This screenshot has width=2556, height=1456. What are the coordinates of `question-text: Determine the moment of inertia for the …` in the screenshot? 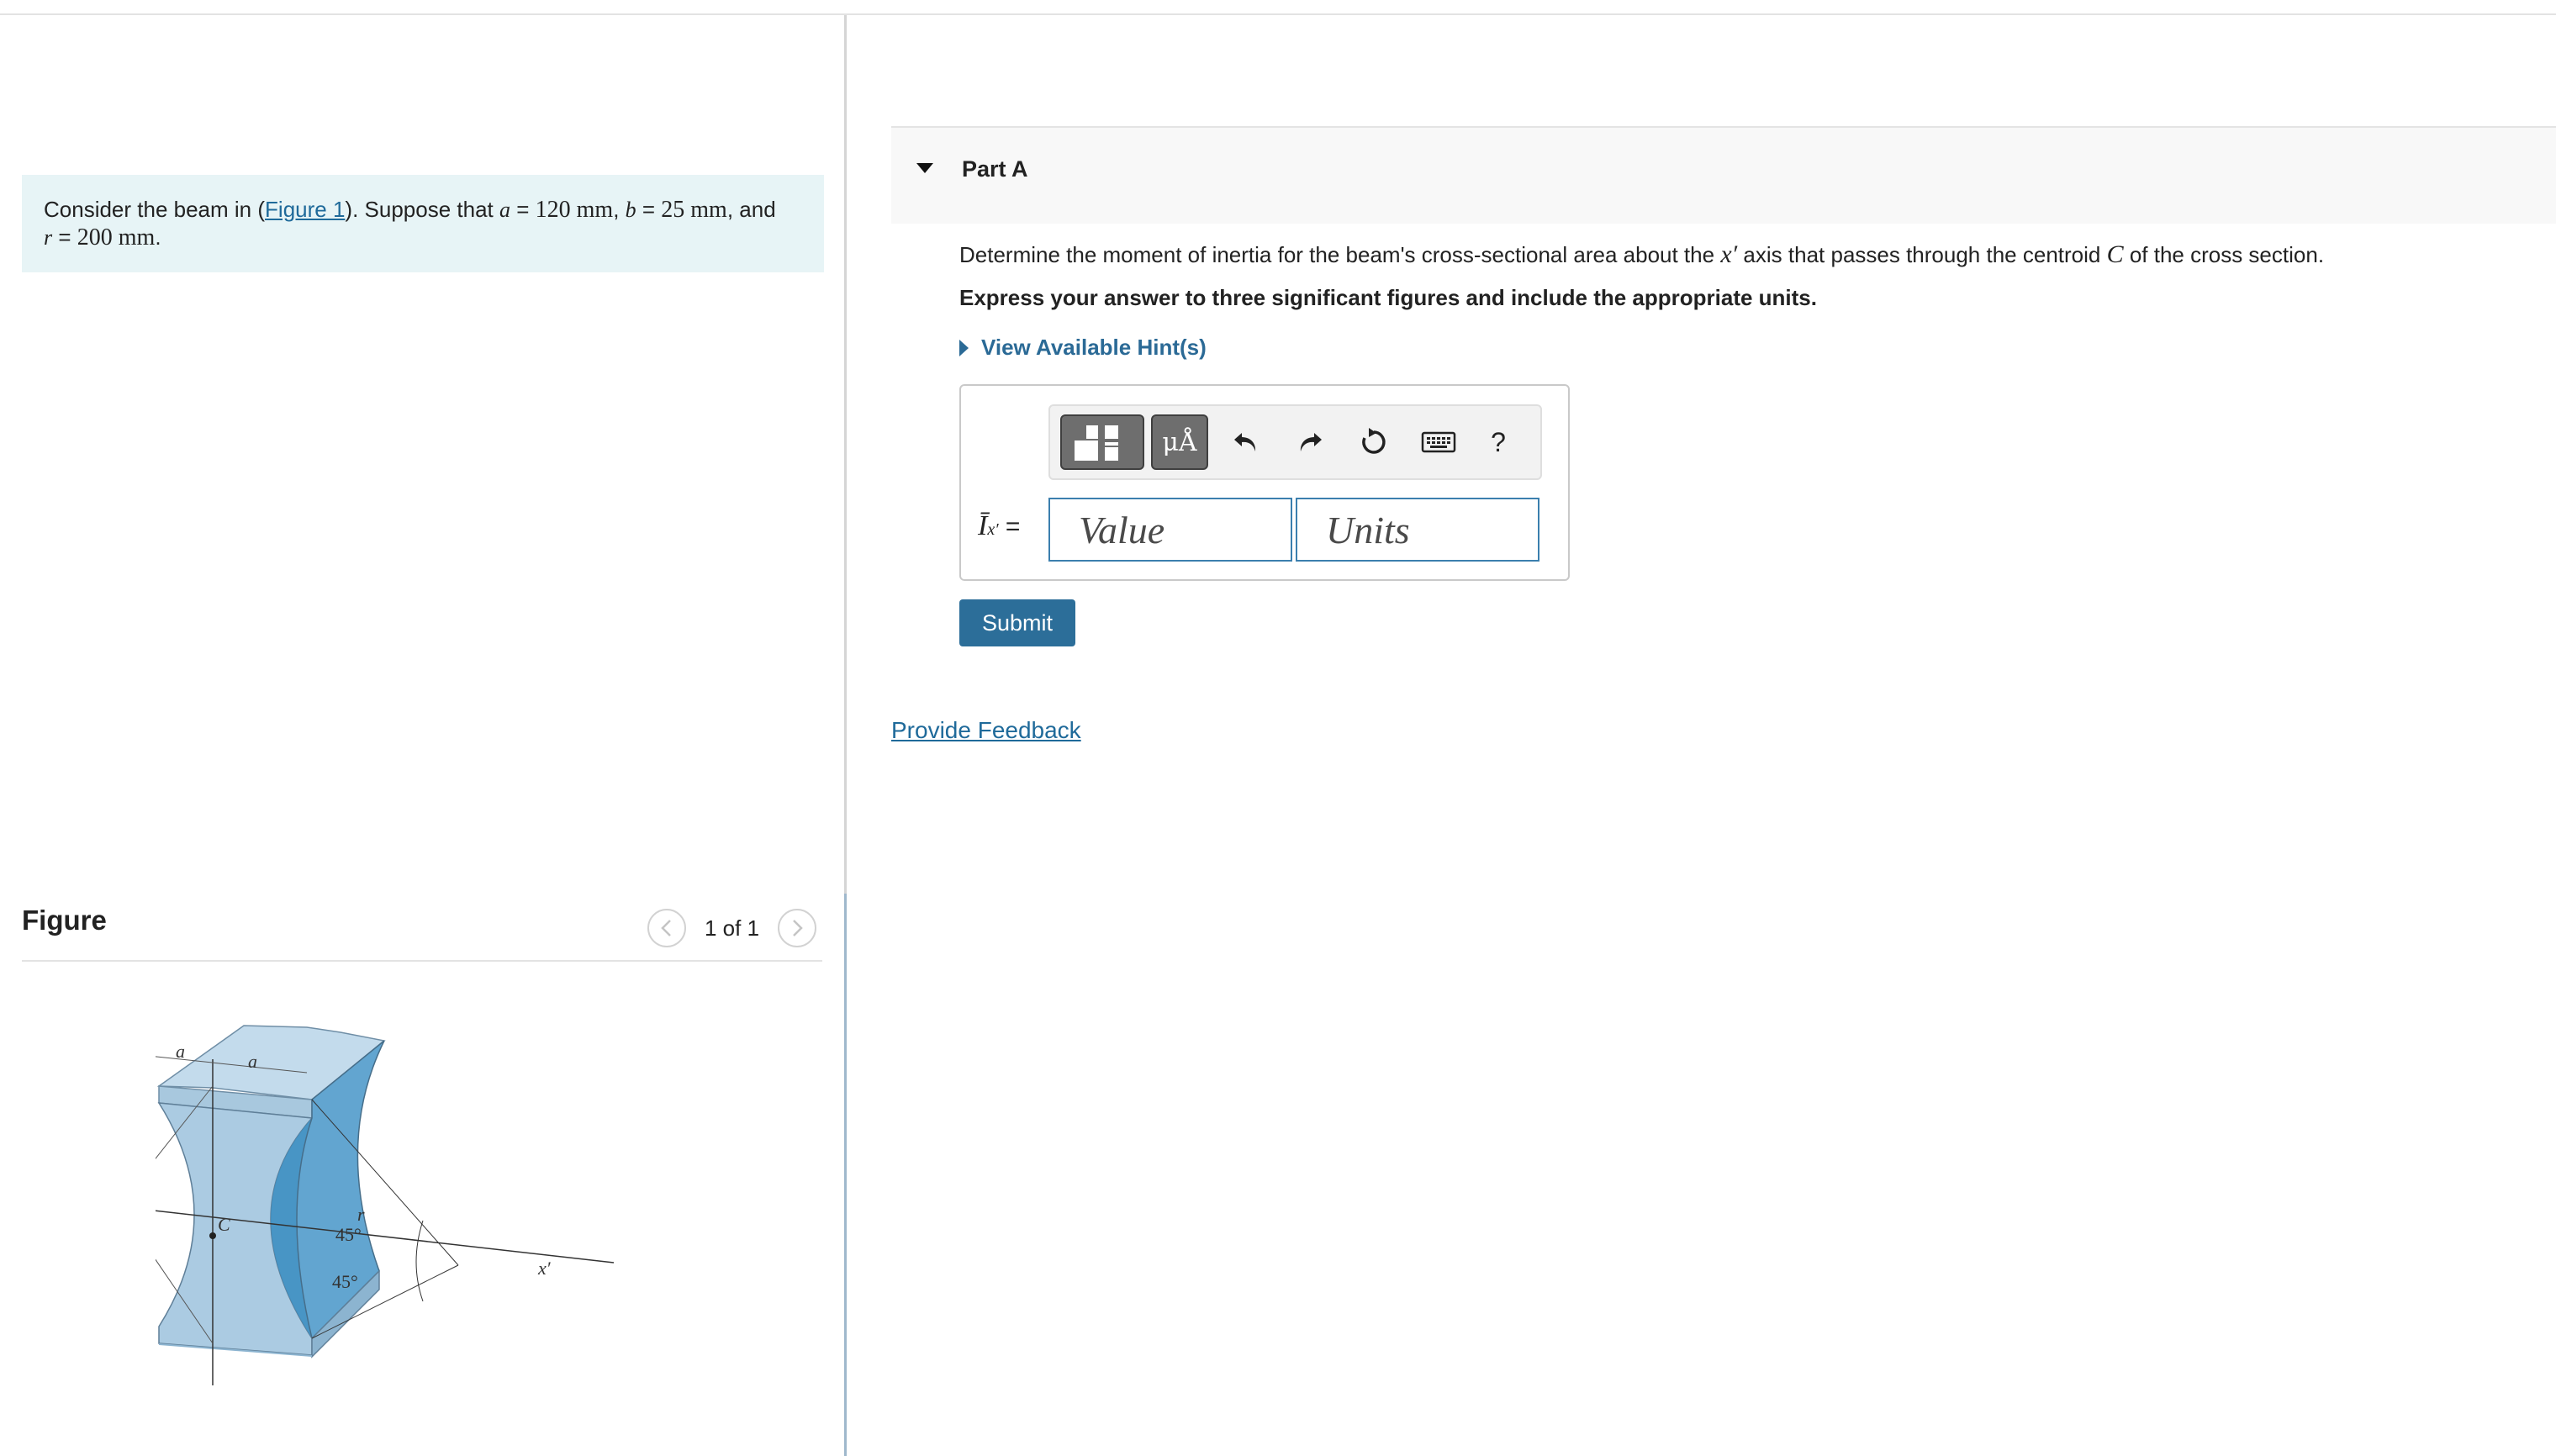 It's located at (1642, 254).